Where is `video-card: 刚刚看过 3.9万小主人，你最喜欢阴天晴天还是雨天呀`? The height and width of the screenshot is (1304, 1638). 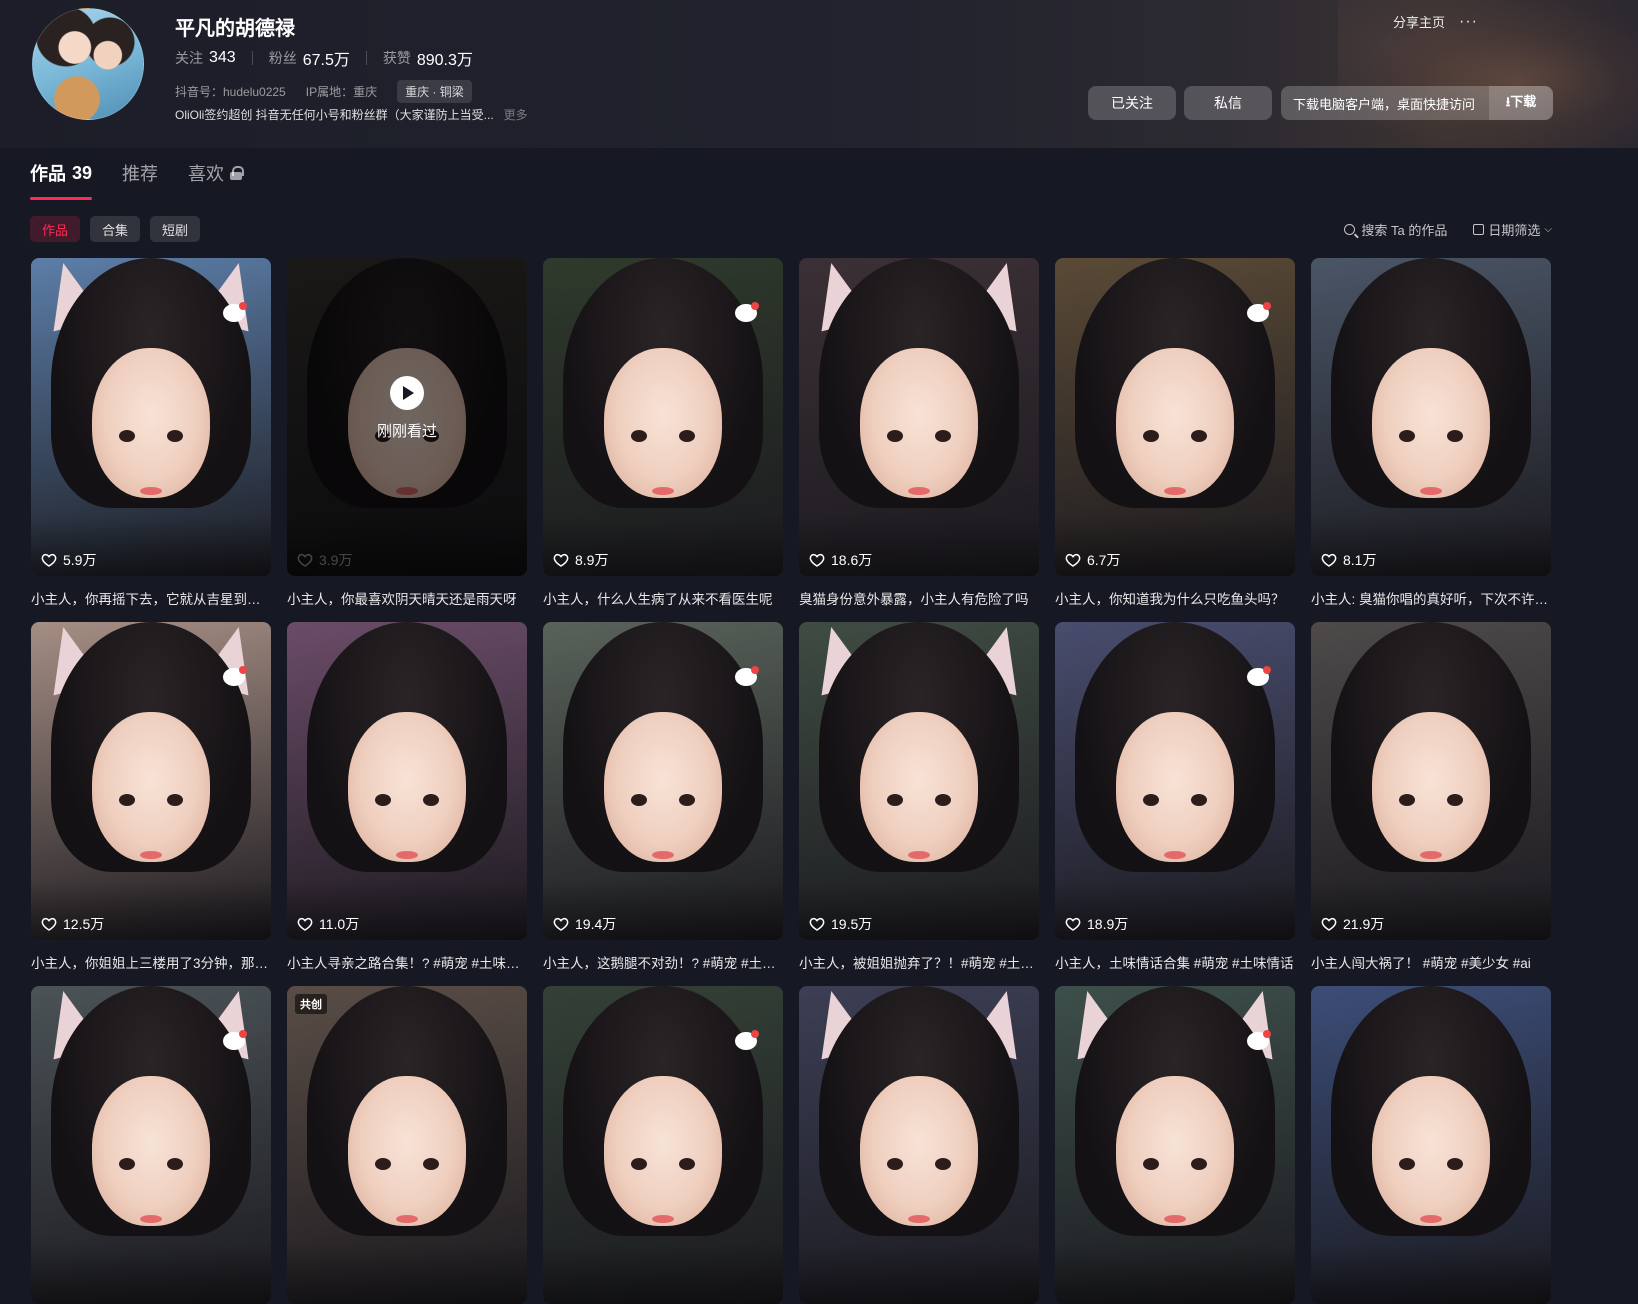 video-card: 刚刚看过 3.9万小主人，你最喜欢阴天晴天还是雨天呀 is located at coordinates (407, 433).